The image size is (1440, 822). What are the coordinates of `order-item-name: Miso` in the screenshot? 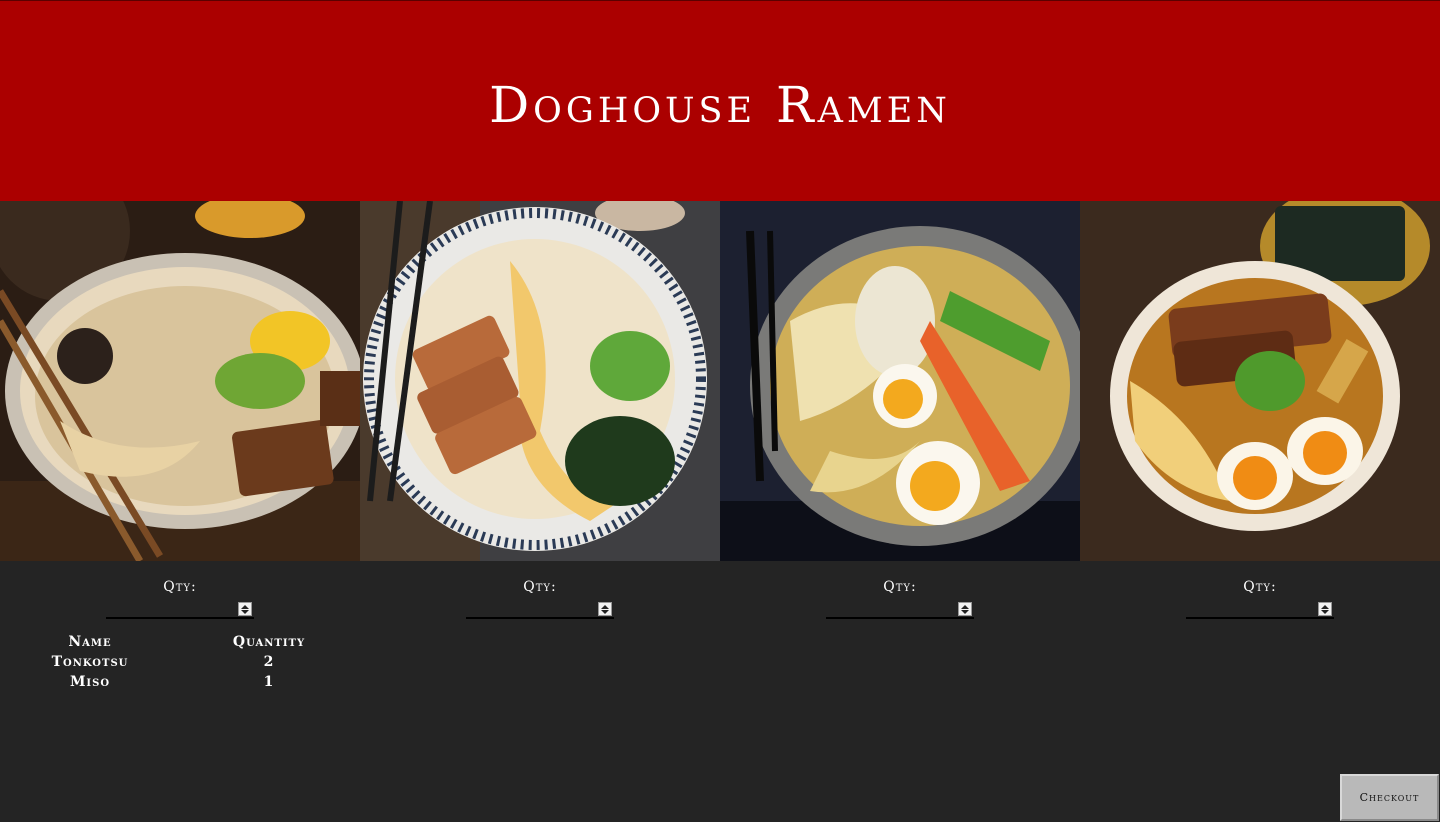 It's located at (90, 682).